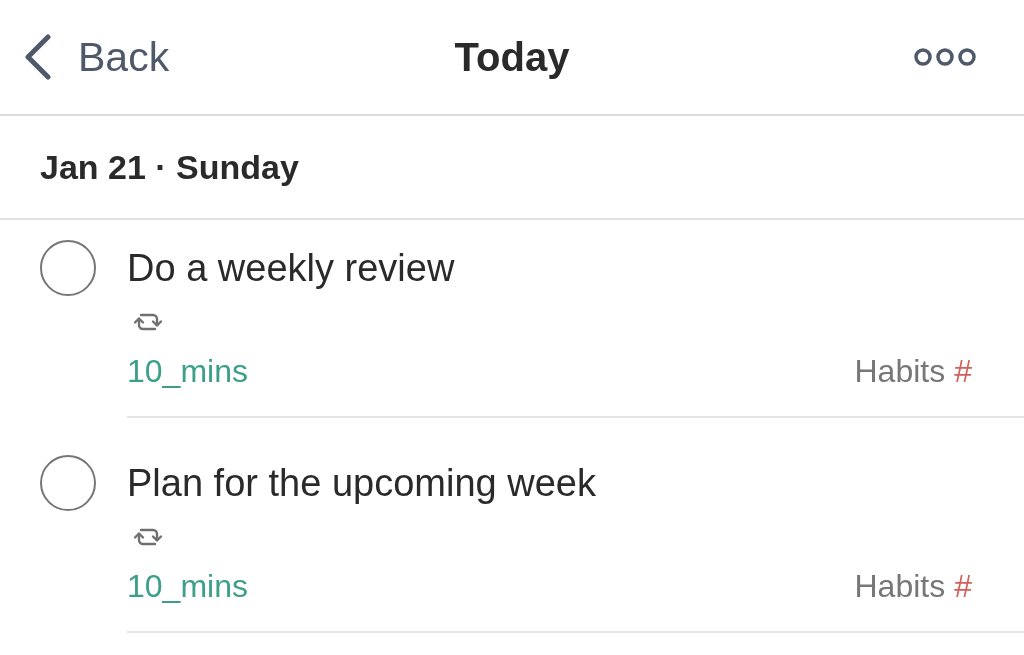 This screenshot has height=655, width=1024. What do you see at coordinates (97, 57) in the screenshot?
I see `back-button: Back` at bounding box center [97, 57].